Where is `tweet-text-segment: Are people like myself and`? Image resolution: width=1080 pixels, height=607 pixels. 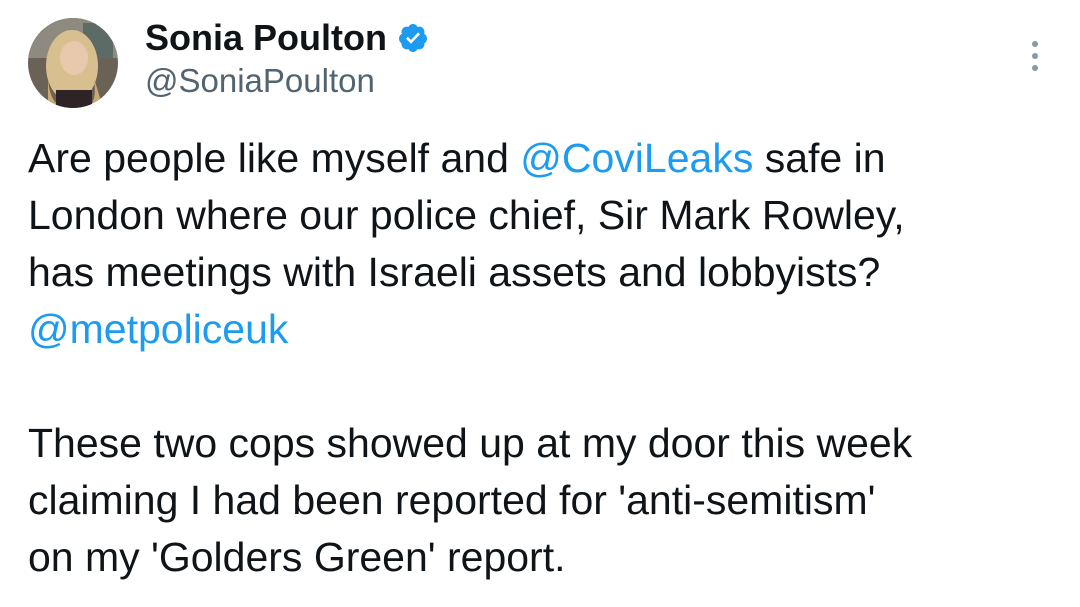
tweet-text-segment: Are people like myself and is located at coordinates (274, 158).